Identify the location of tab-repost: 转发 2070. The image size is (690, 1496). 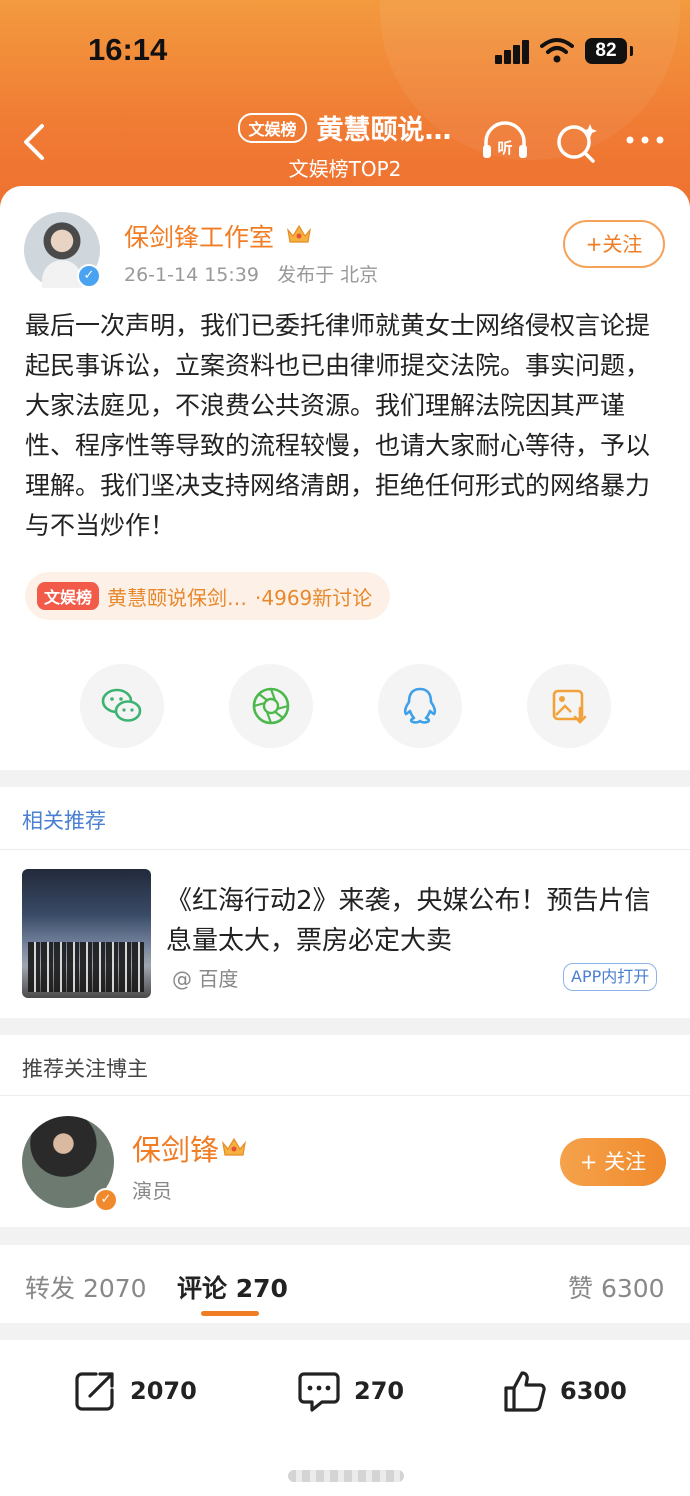
(86, 1287).